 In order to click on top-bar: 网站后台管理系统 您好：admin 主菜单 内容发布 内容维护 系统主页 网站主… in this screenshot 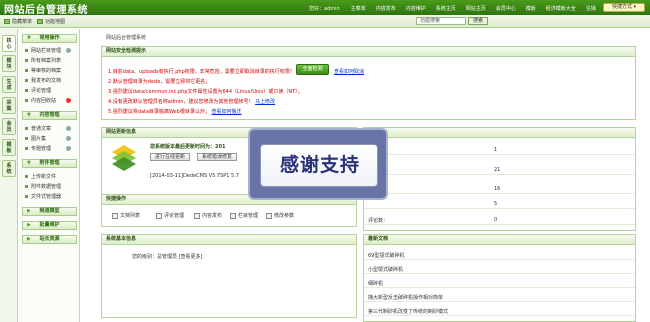, I will do `click(325, 8)`.